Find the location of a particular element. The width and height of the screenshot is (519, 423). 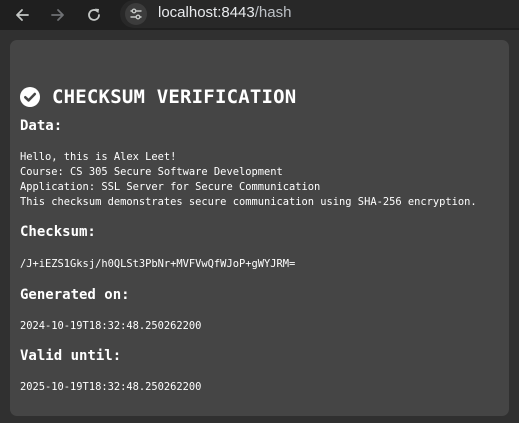

generated-heading: Generated on: is located at coordinates (75, 295).